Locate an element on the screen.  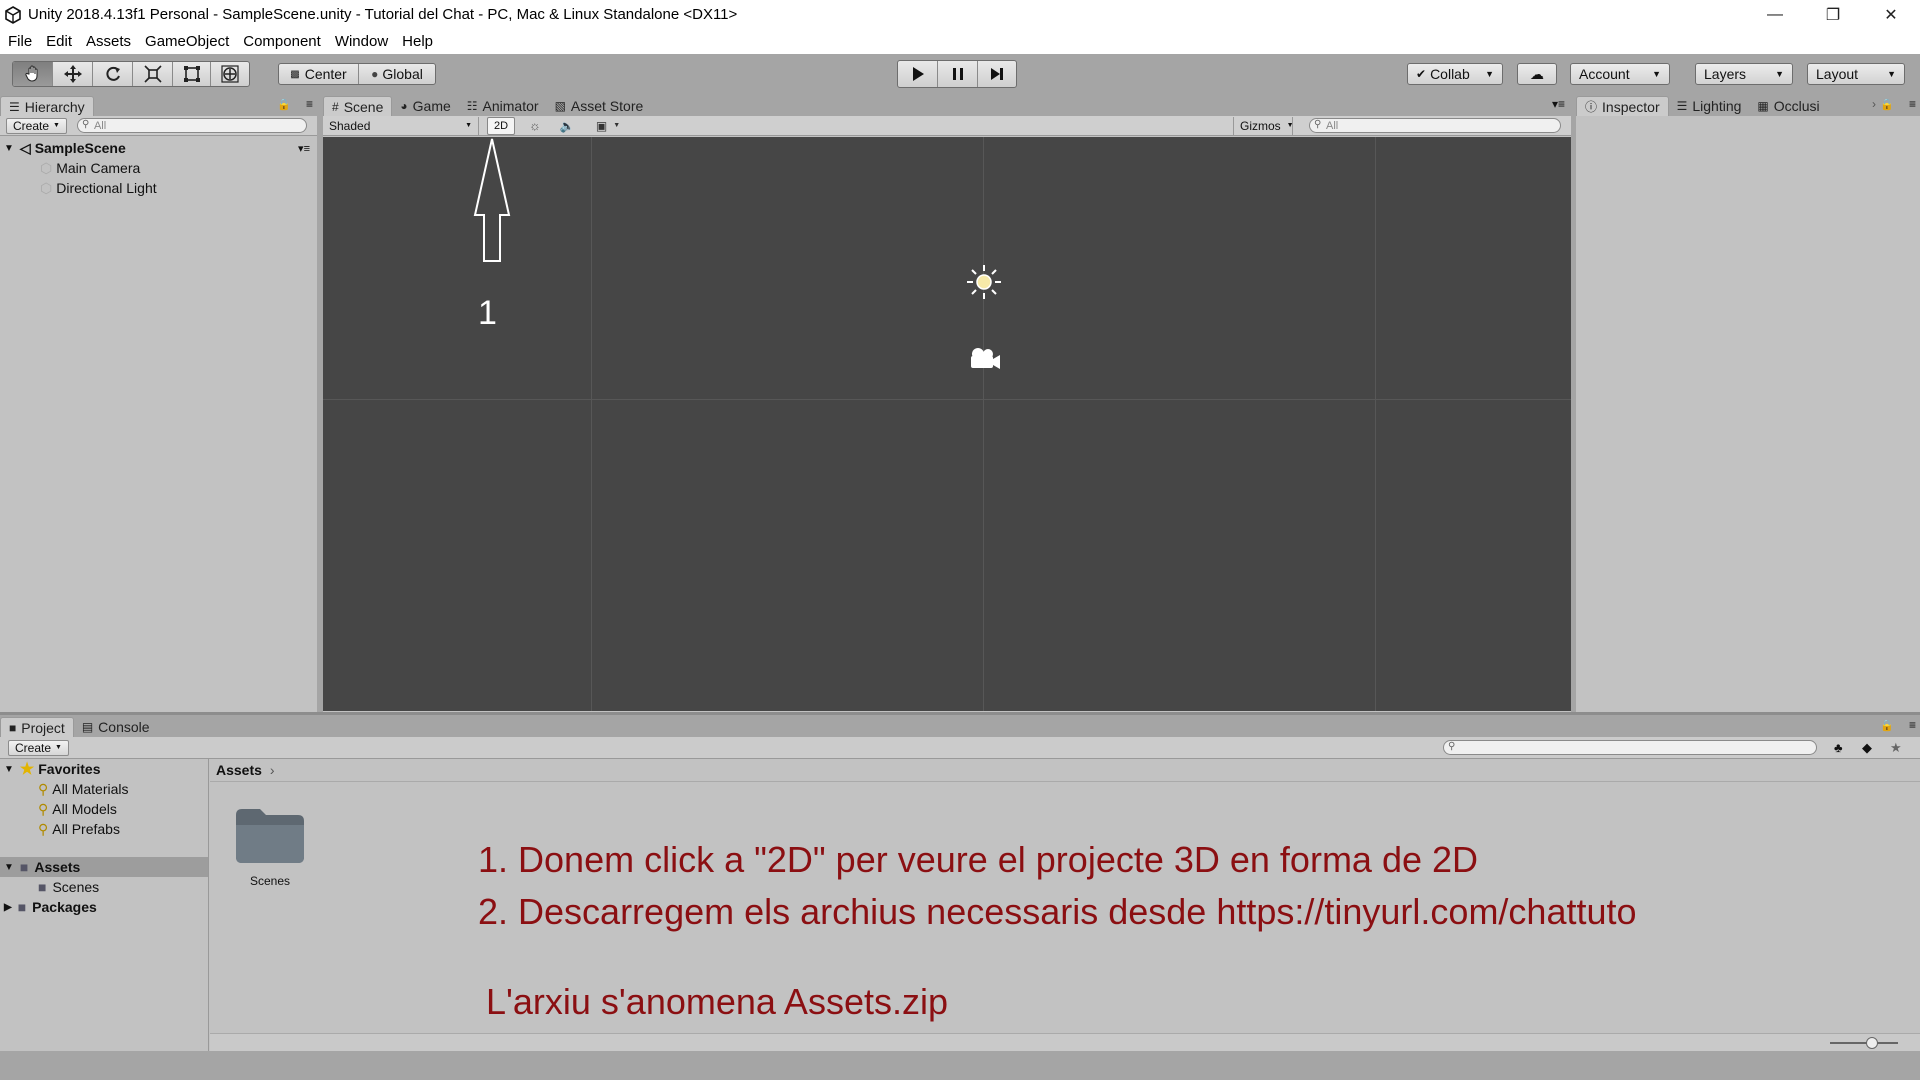
hierarchy-item-label: Directional Light is located at coordinates (106, 188).